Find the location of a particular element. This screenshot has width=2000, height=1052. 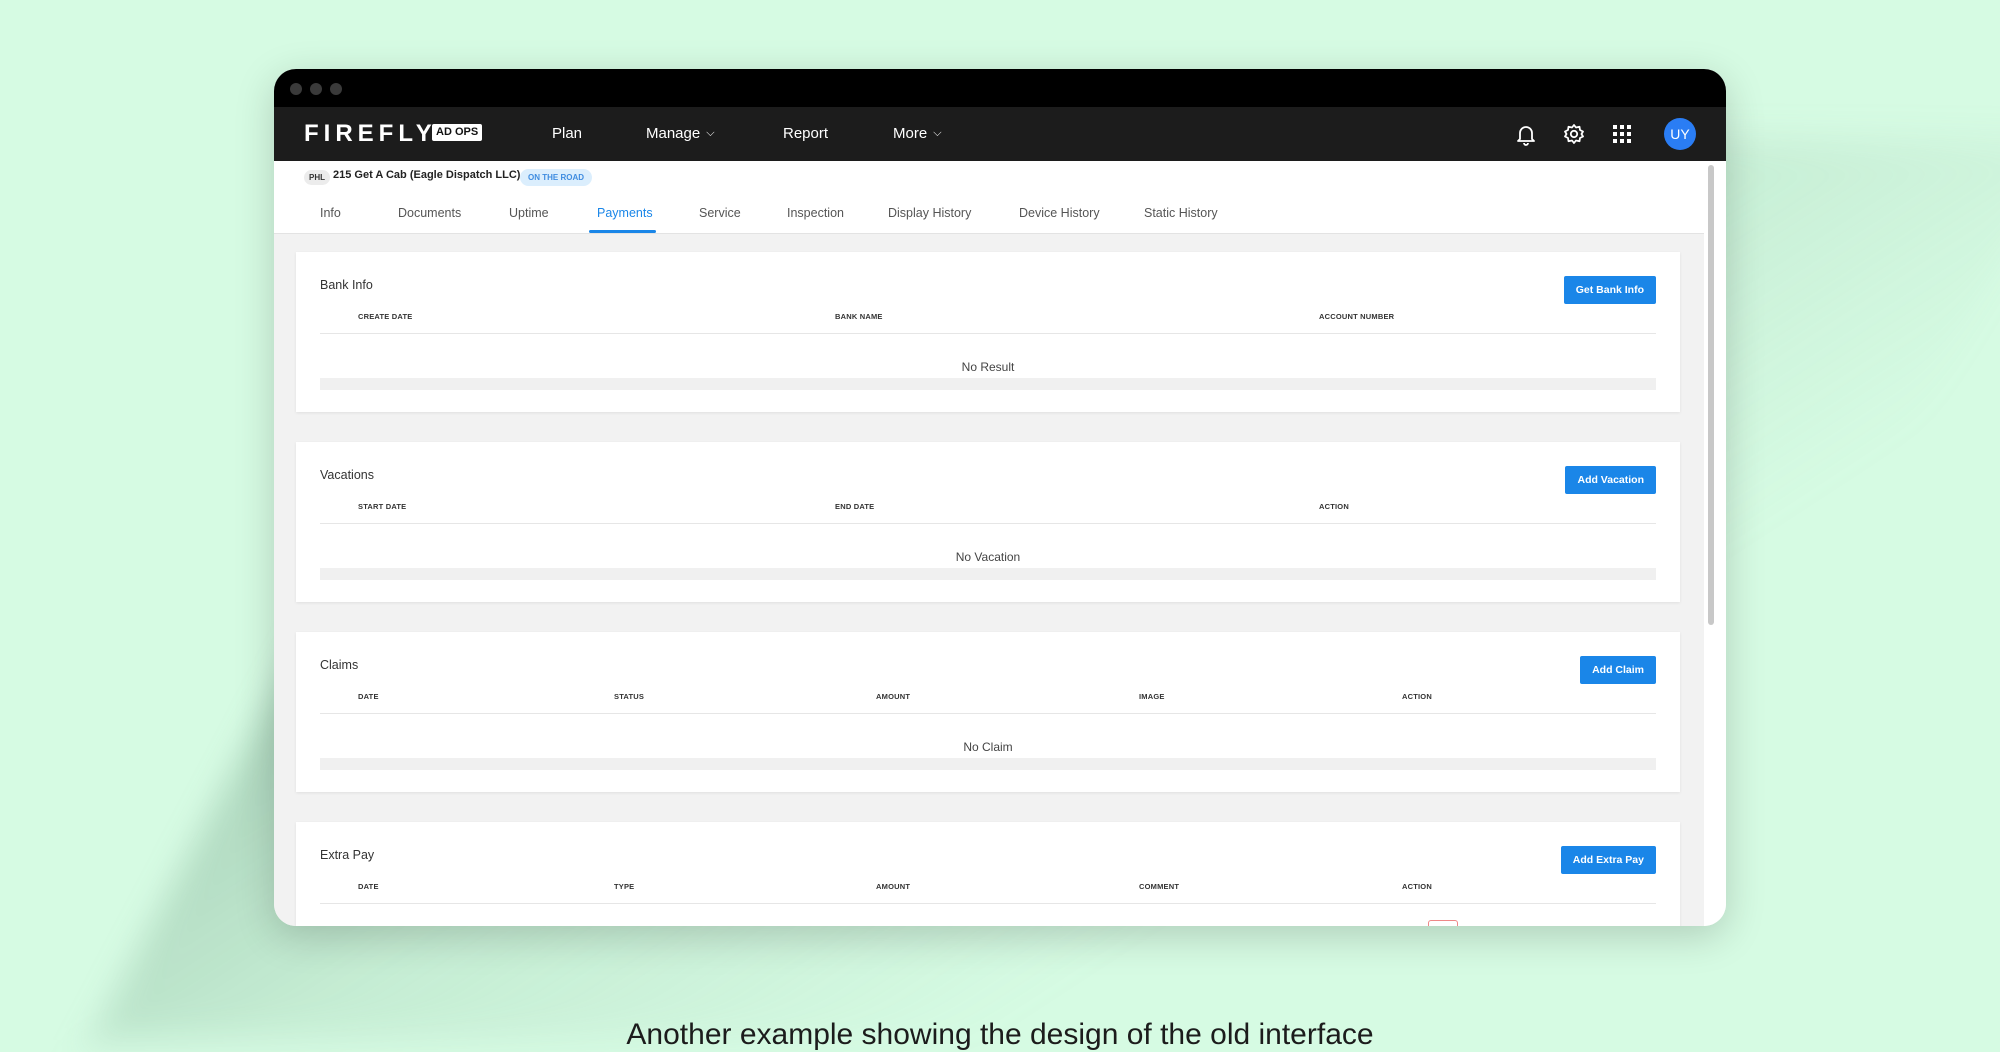

vehicle-name: 215 Get A Cab (Eagle Dispatch LLC) is located at coordinates (427, 175).